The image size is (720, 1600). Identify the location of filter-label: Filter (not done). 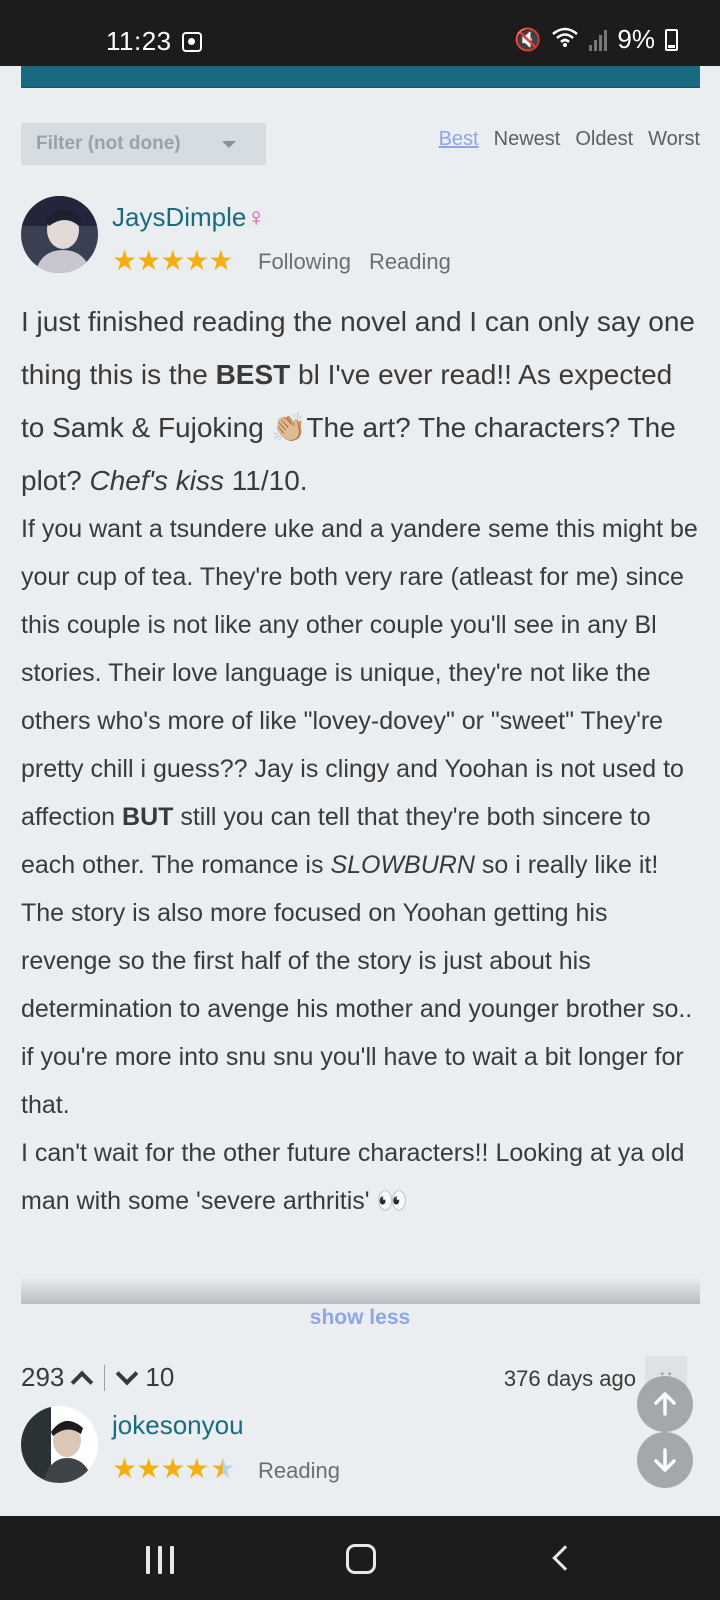
(108, 143).